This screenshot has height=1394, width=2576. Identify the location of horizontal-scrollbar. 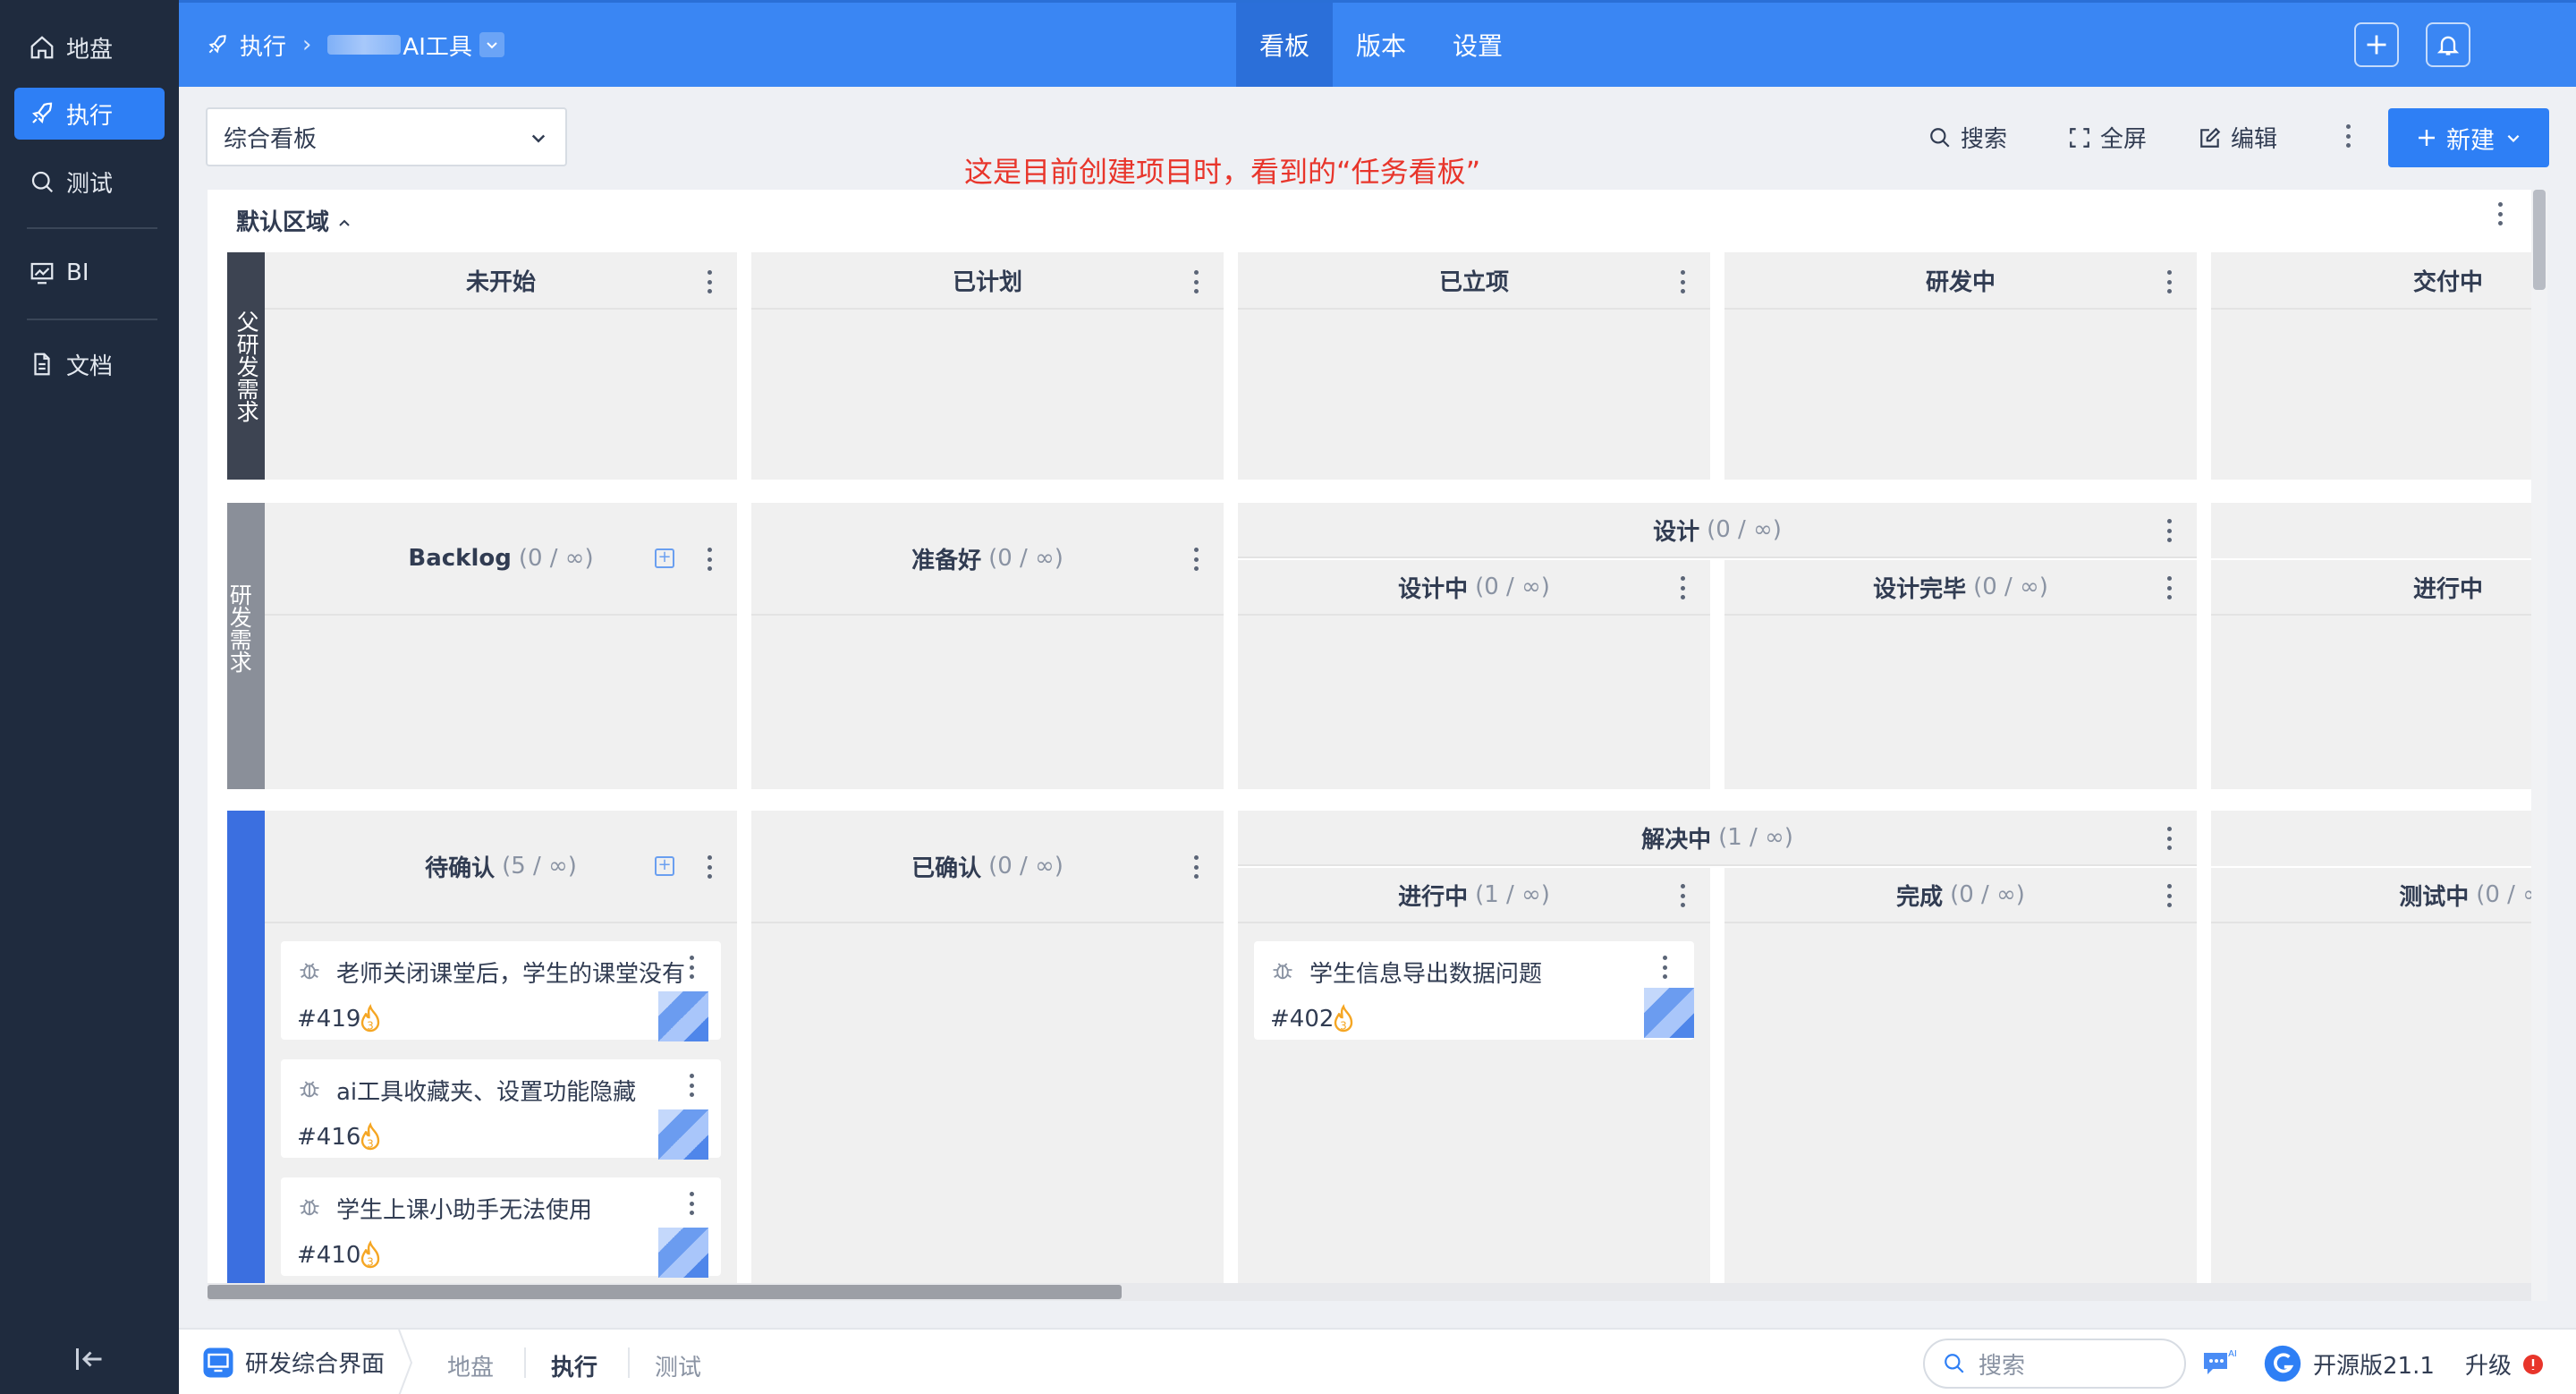
(1369, 1292).